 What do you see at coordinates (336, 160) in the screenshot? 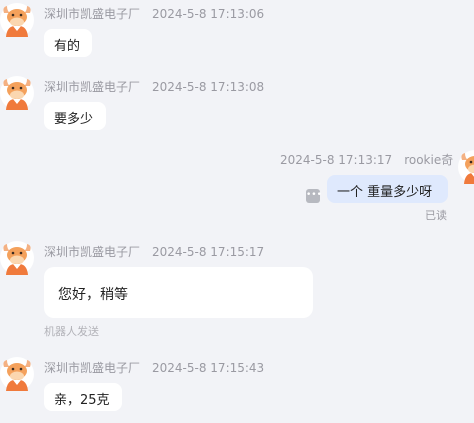
I see `message-time: 2024-5-8 17:13:17` at bounding box center [336, 160].